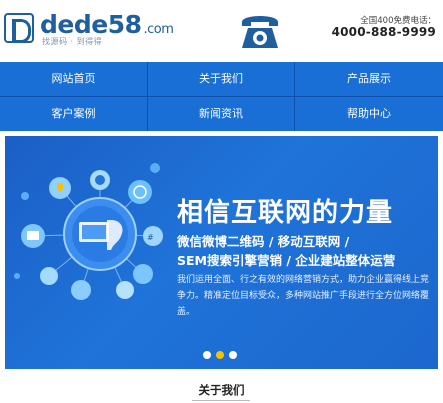  I want to click on nav-item-news: 新闻资讯, so click(221, 114).